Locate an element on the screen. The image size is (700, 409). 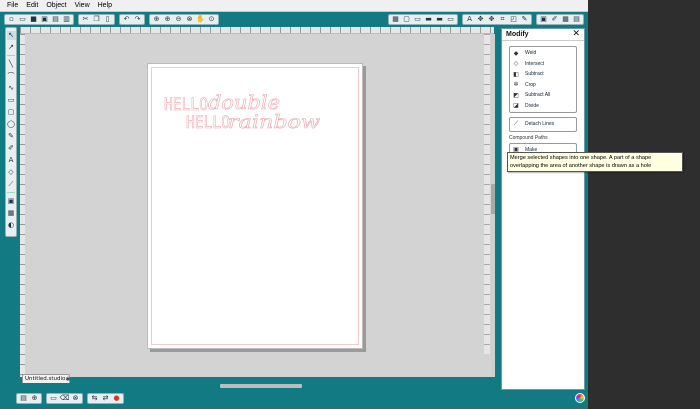
panel-header: Modify ✕ is located at coordinates (543, 35).